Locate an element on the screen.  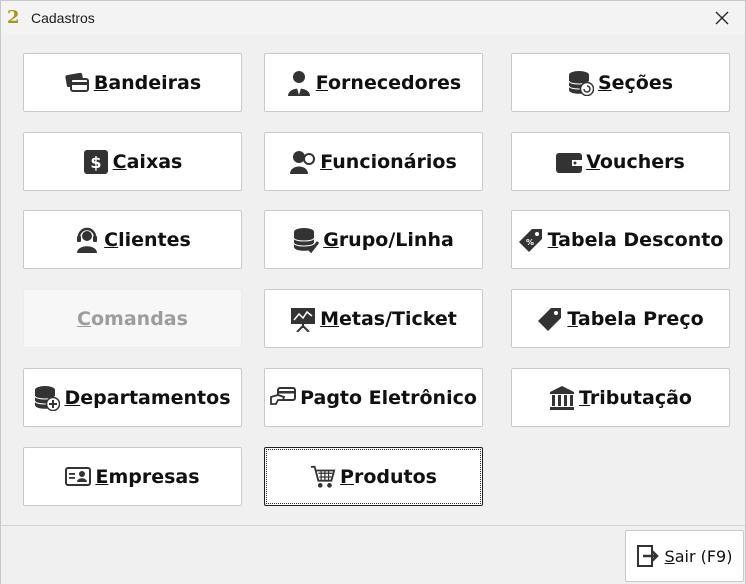
exit-label: Sair (F9) is located at coordinates (698, 556).